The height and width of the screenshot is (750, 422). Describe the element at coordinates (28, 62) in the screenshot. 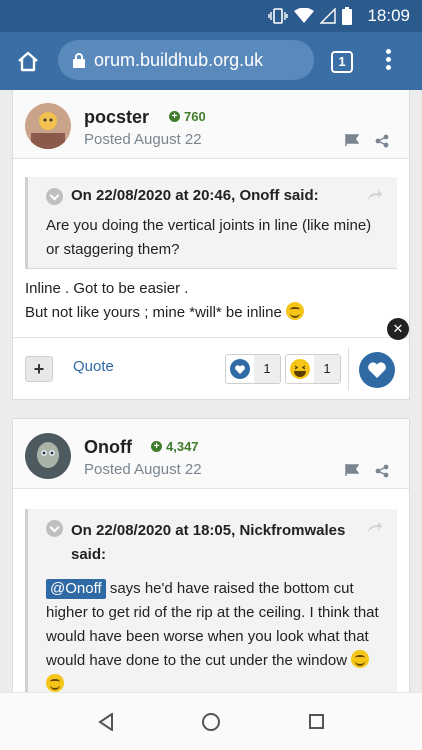

I see `home-icon` at that location.